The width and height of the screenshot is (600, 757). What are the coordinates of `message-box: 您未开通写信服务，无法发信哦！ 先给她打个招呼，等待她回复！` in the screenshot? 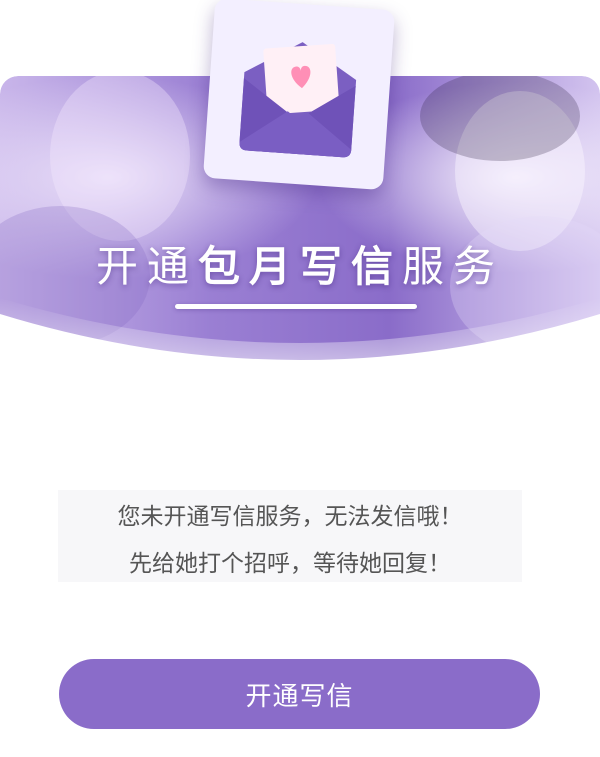 It's located at (290, 536).